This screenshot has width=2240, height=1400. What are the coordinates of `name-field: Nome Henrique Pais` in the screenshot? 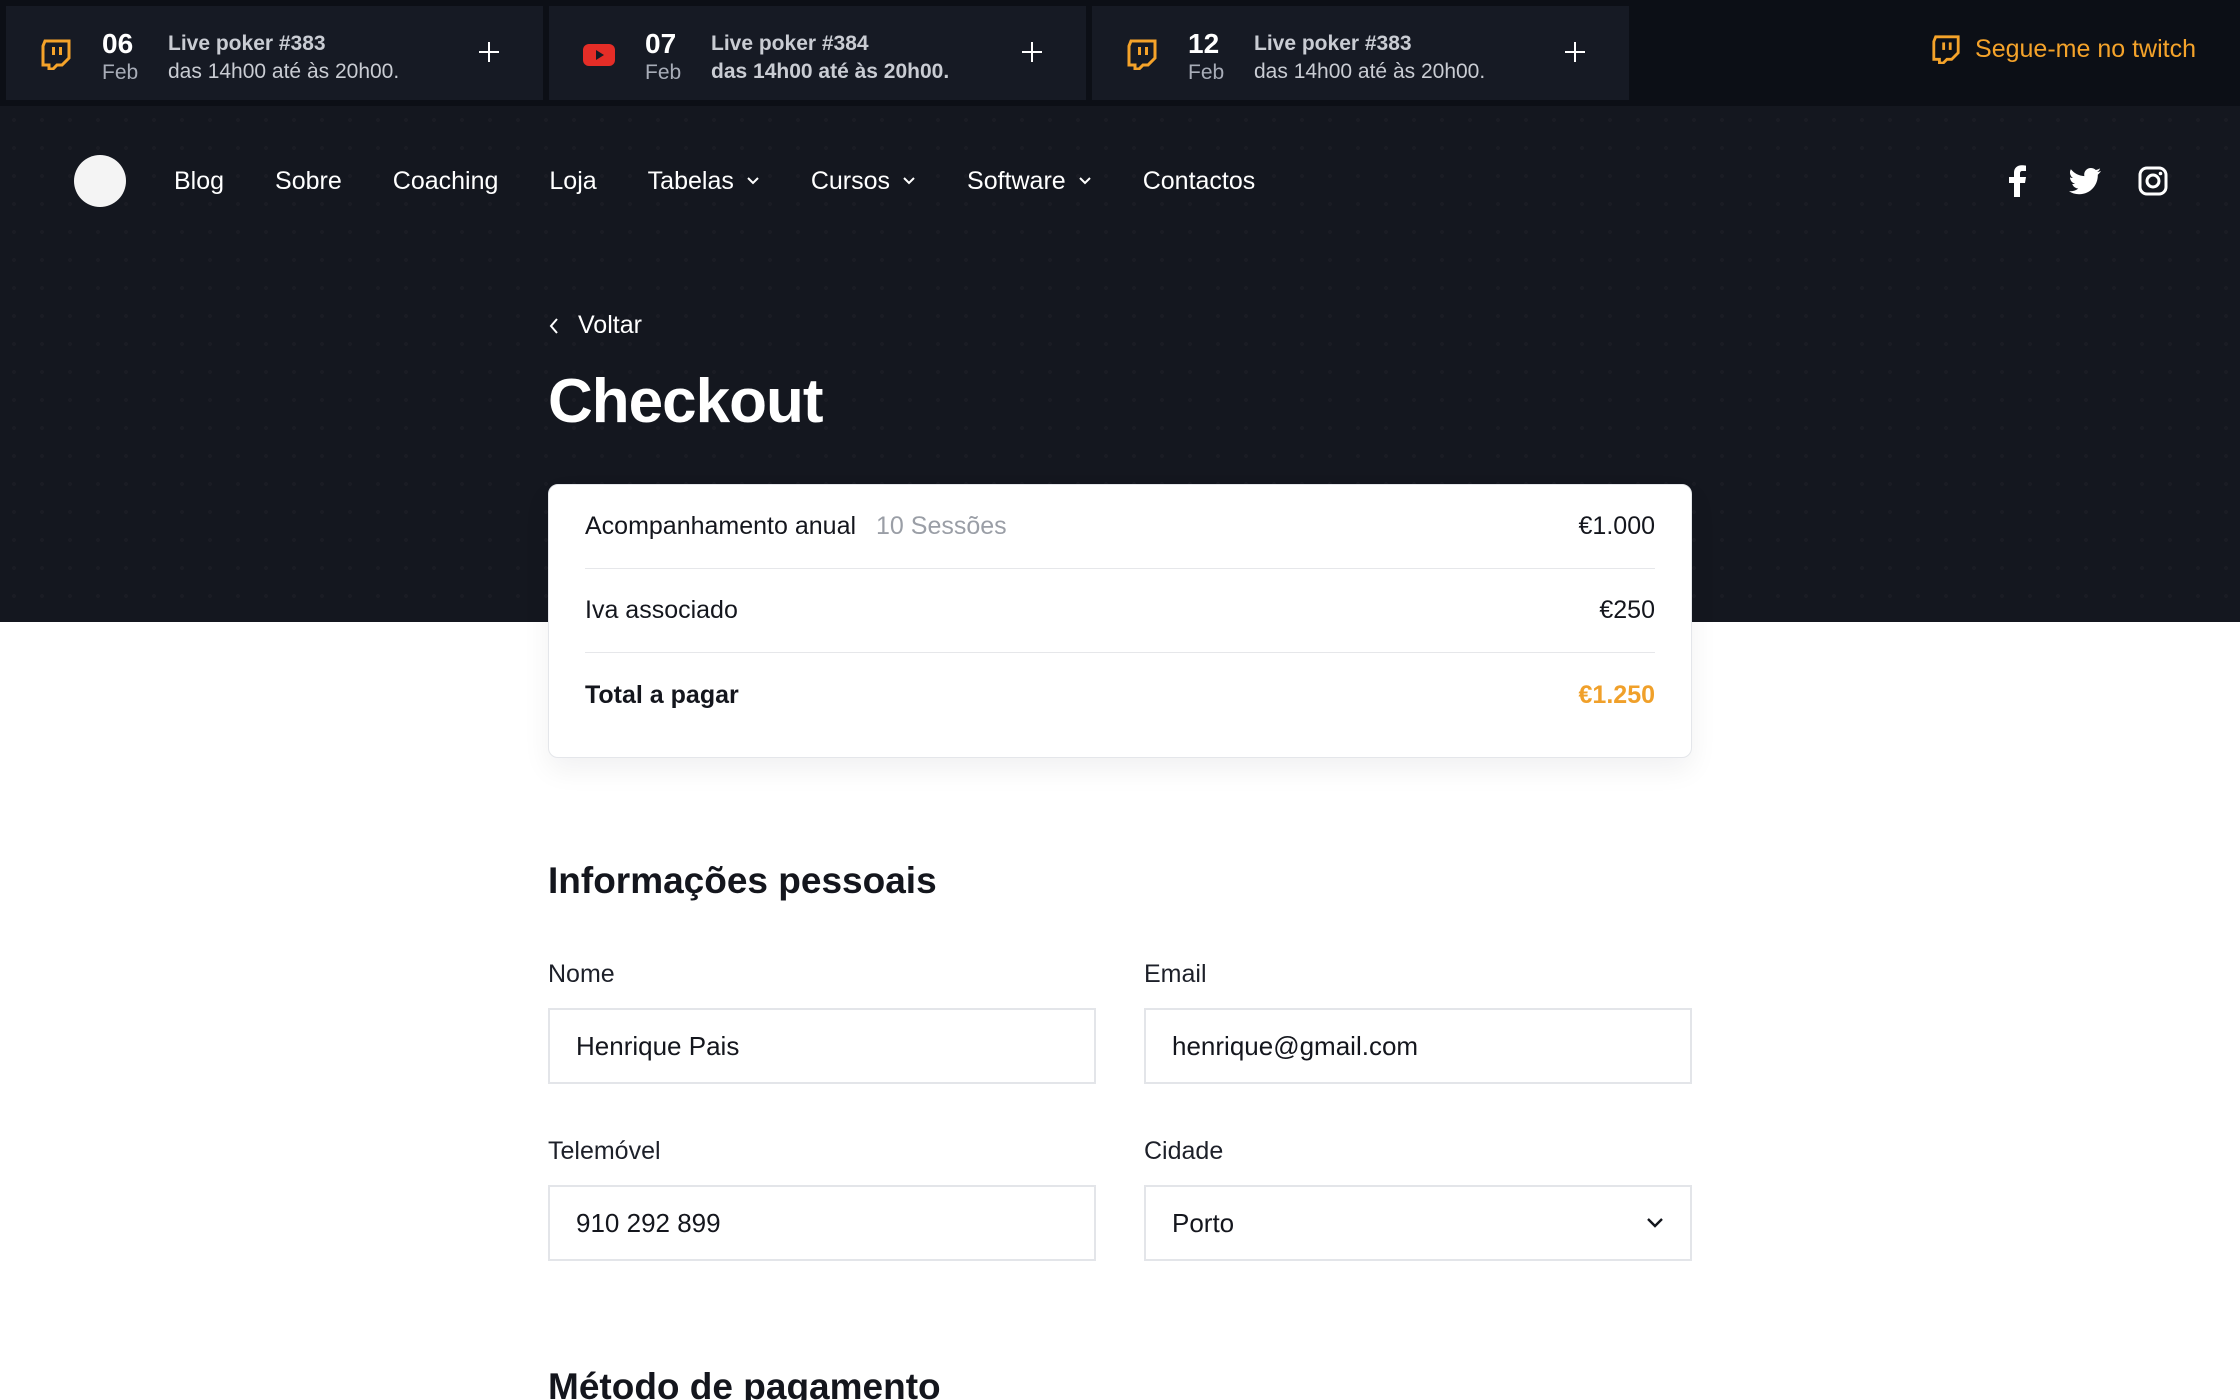 It's located at (822, 1021).